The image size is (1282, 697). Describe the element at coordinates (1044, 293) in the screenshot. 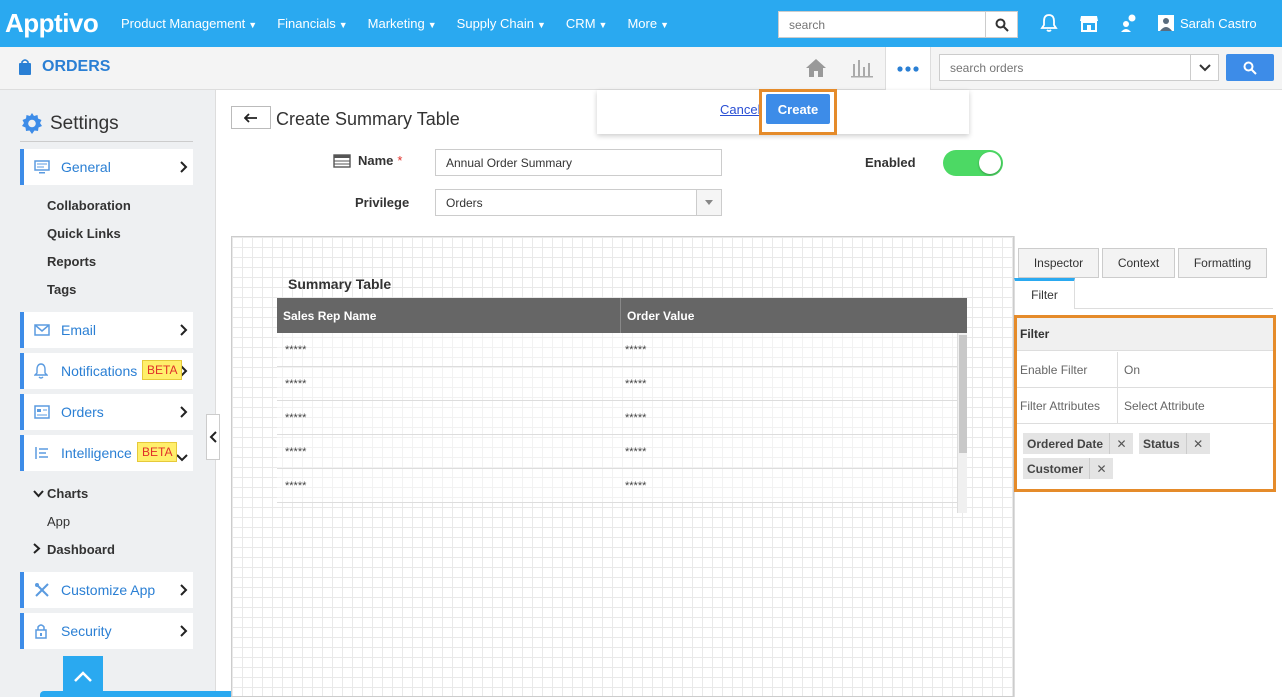

I see `subtab-filter: Filter` at that location.